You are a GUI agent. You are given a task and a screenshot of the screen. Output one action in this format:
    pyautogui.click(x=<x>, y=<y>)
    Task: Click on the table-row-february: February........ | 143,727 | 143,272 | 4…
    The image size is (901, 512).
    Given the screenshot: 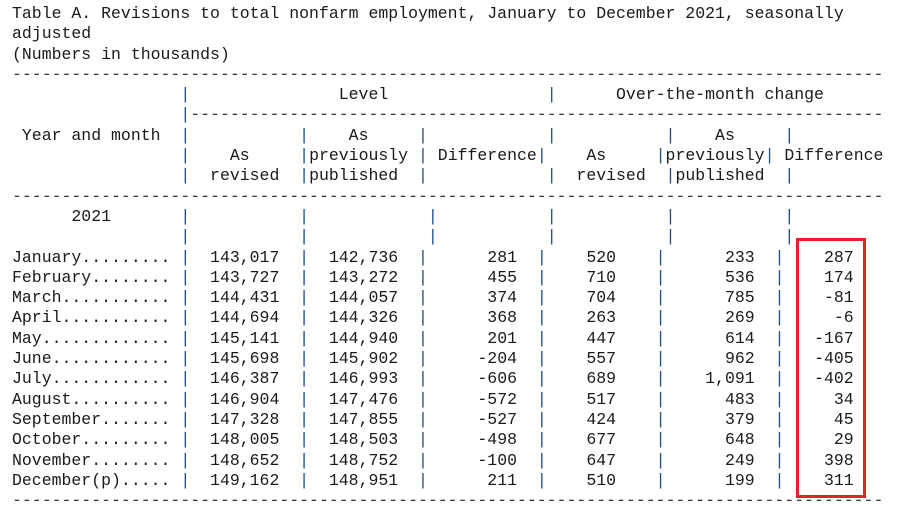 What is the action you would take?
    pyautogui.click(x=433, y=277)
    